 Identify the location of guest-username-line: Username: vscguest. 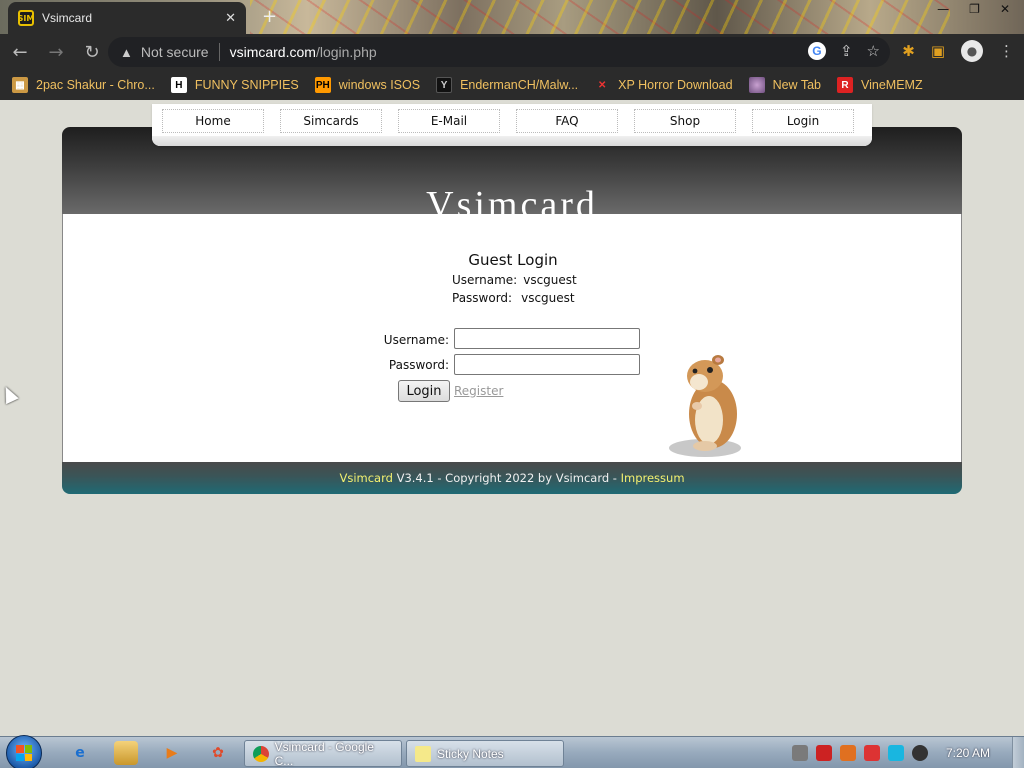
(514, 280).